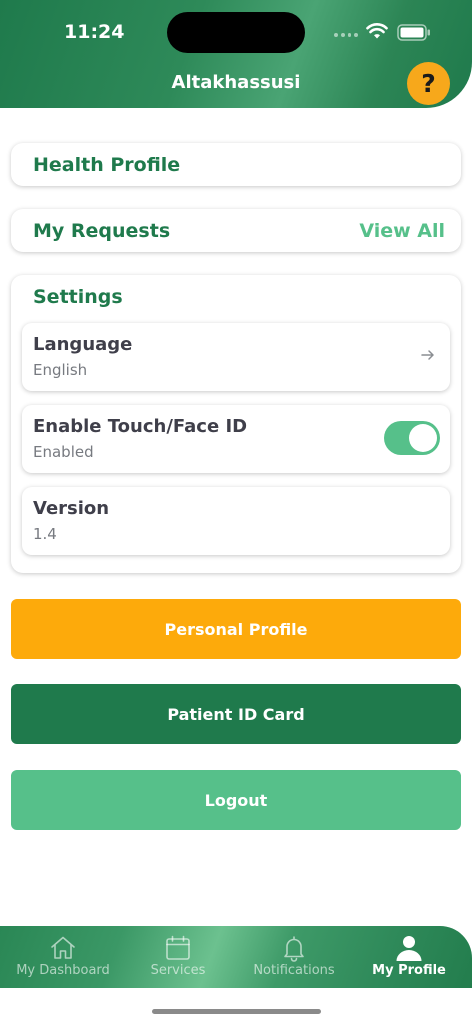  I want to click on tab-my-dashboard: My Dashboard, so click(63, 957).